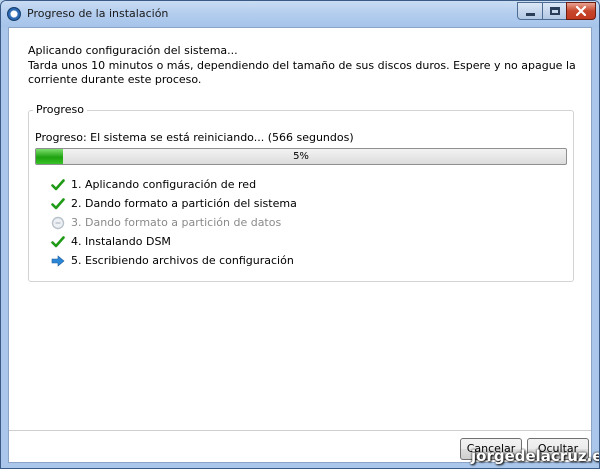  What do you see at coordinates (184, 203) in the screenshot?
I see `step-label: 2. Dando formato a partición del sistema` at bounding box center [184, 203].